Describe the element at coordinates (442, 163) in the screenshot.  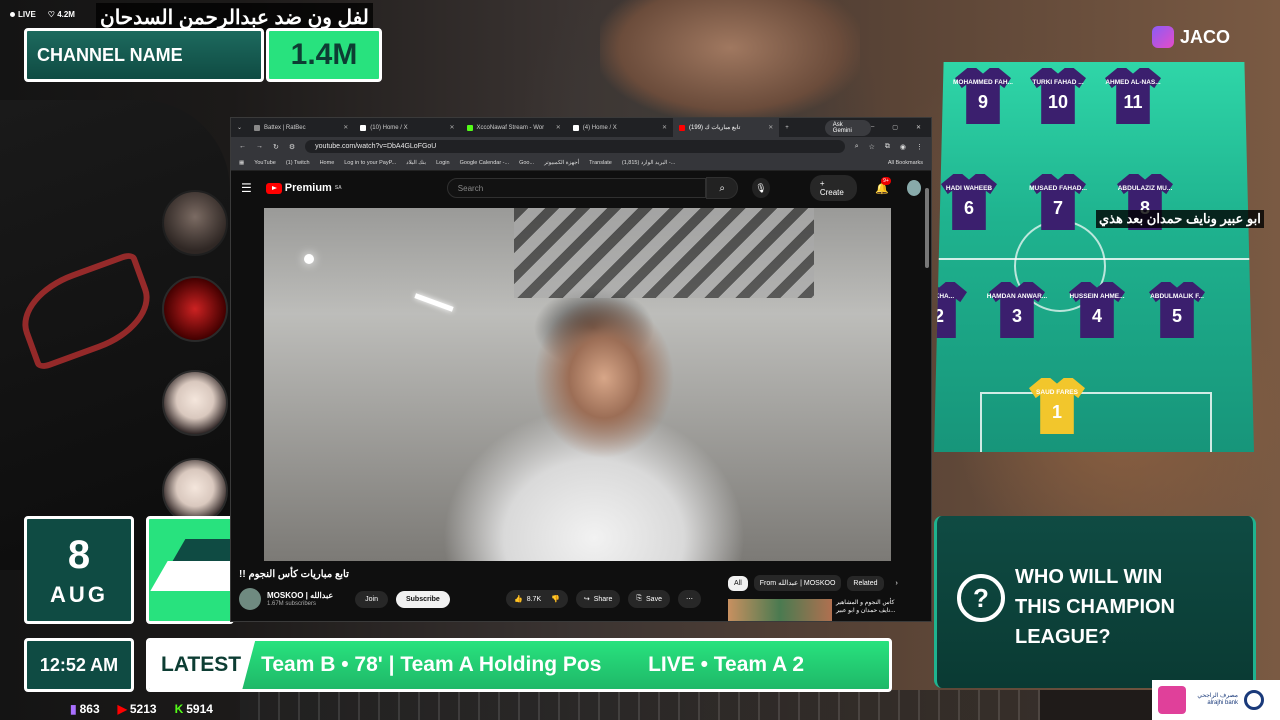
I see `bookmark-item: Login` at that location.